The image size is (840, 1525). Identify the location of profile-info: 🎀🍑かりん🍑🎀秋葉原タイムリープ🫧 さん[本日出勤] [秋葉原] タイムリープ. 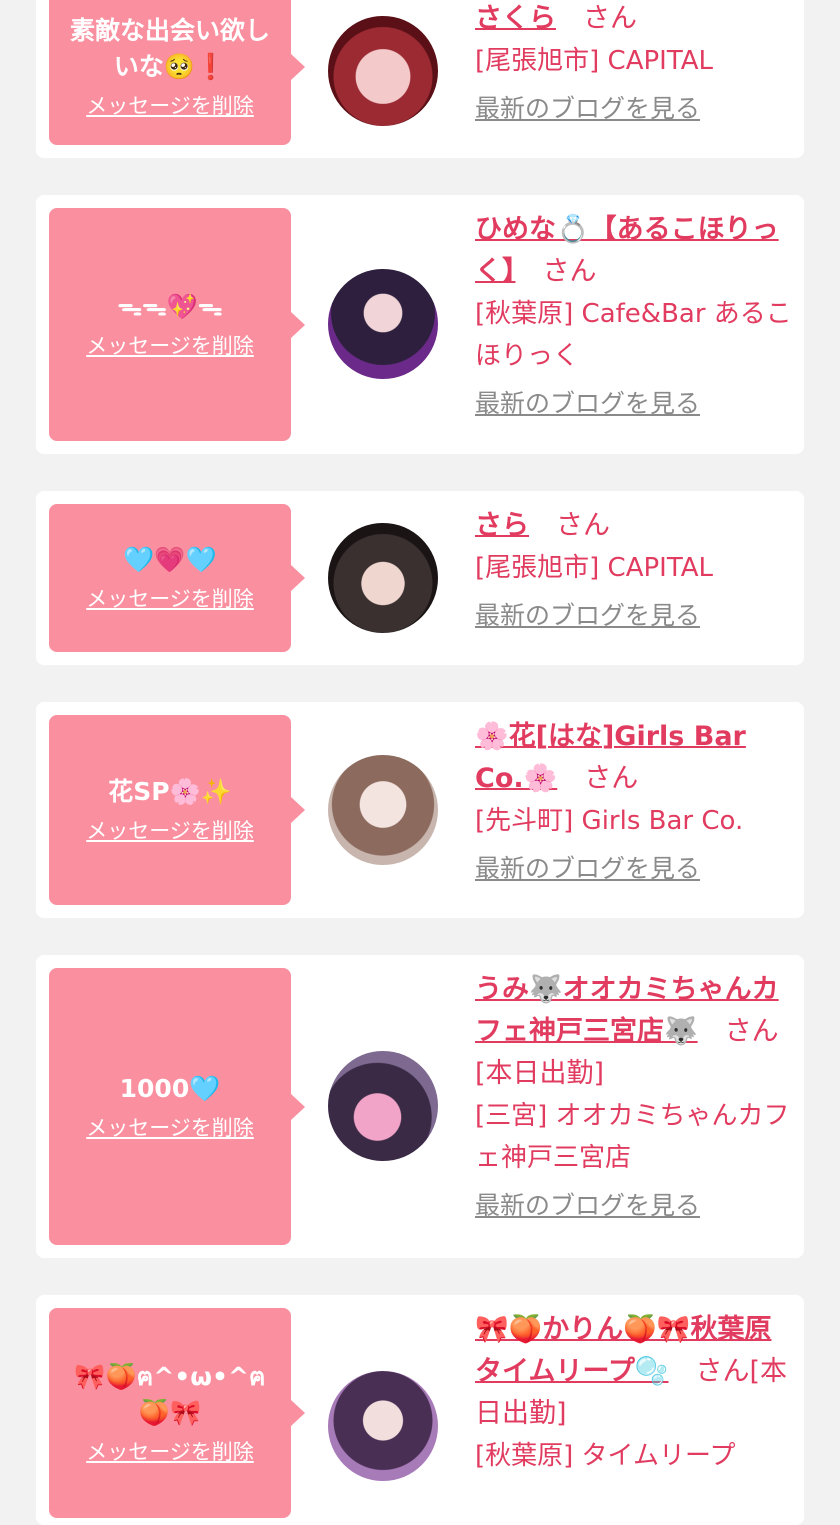
(634, 1386).